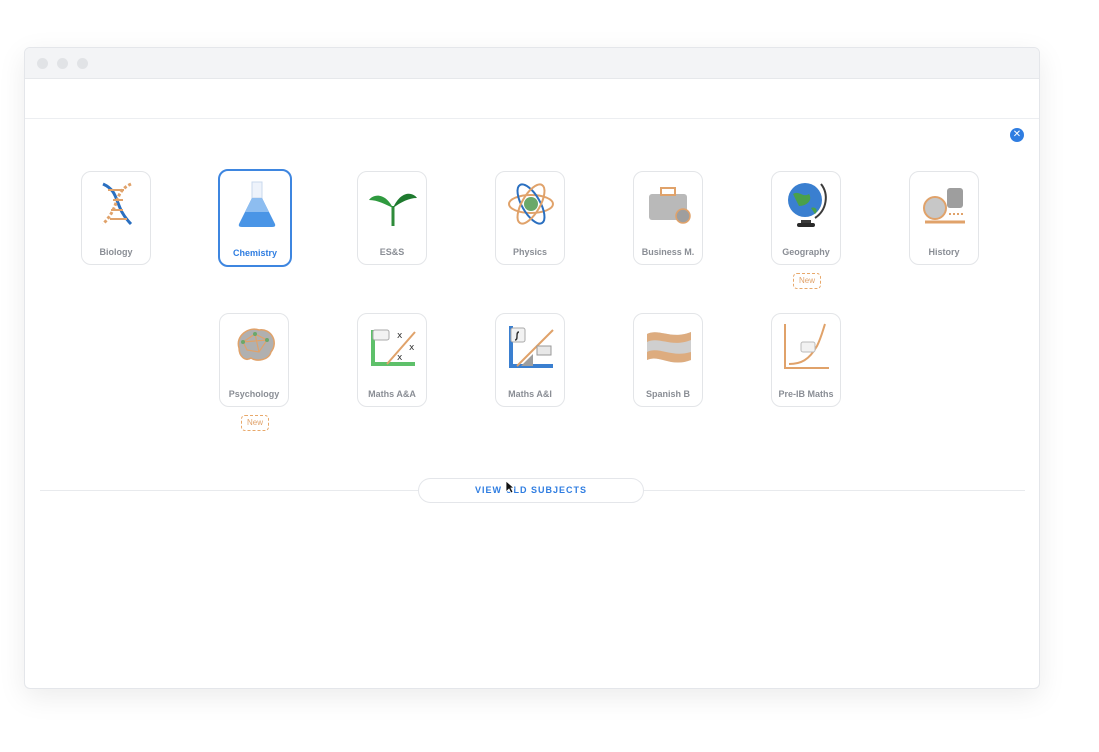  I want to click on scroll-icon, so click(944, 206).